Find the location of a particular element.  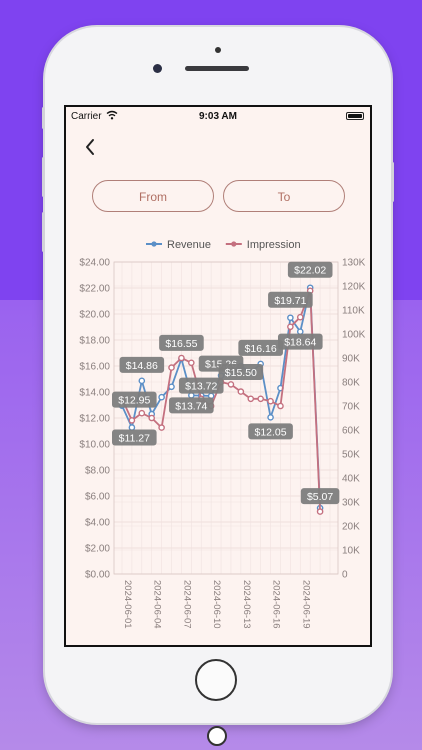

y-left-tick-label: $22.00 is located at coordinates (94, 289).